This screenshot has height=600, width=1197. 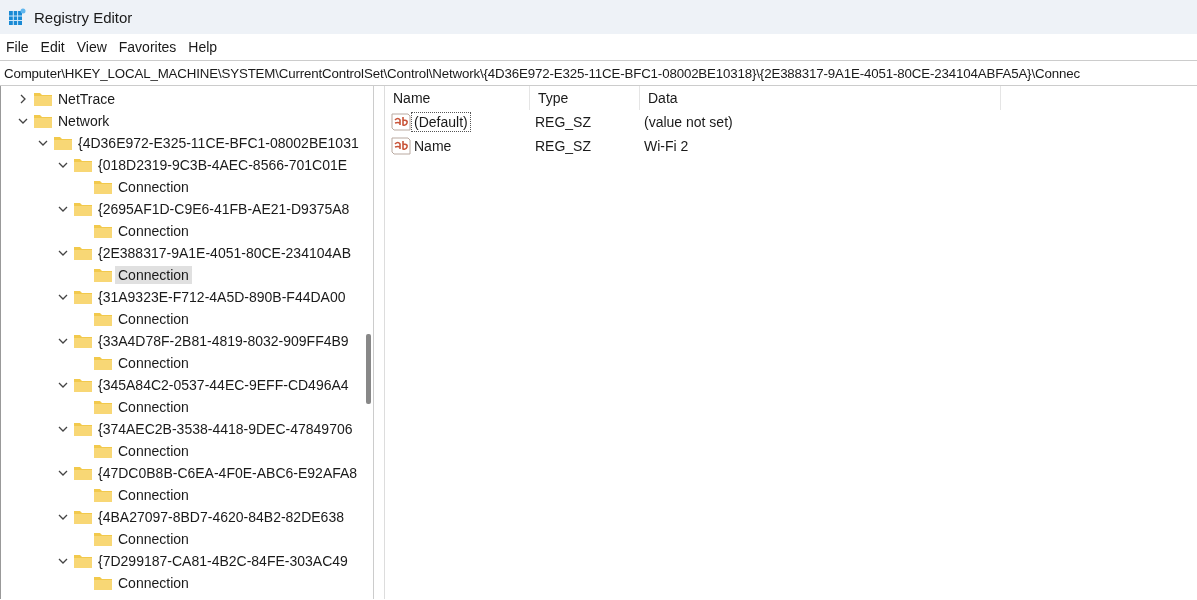 What do you see at coordinates (221, 517) in the screenshot?
I see `tree-item: {4BA27097-8BD7-4620-84B2-82DE638` at bounding box center [221, 517].